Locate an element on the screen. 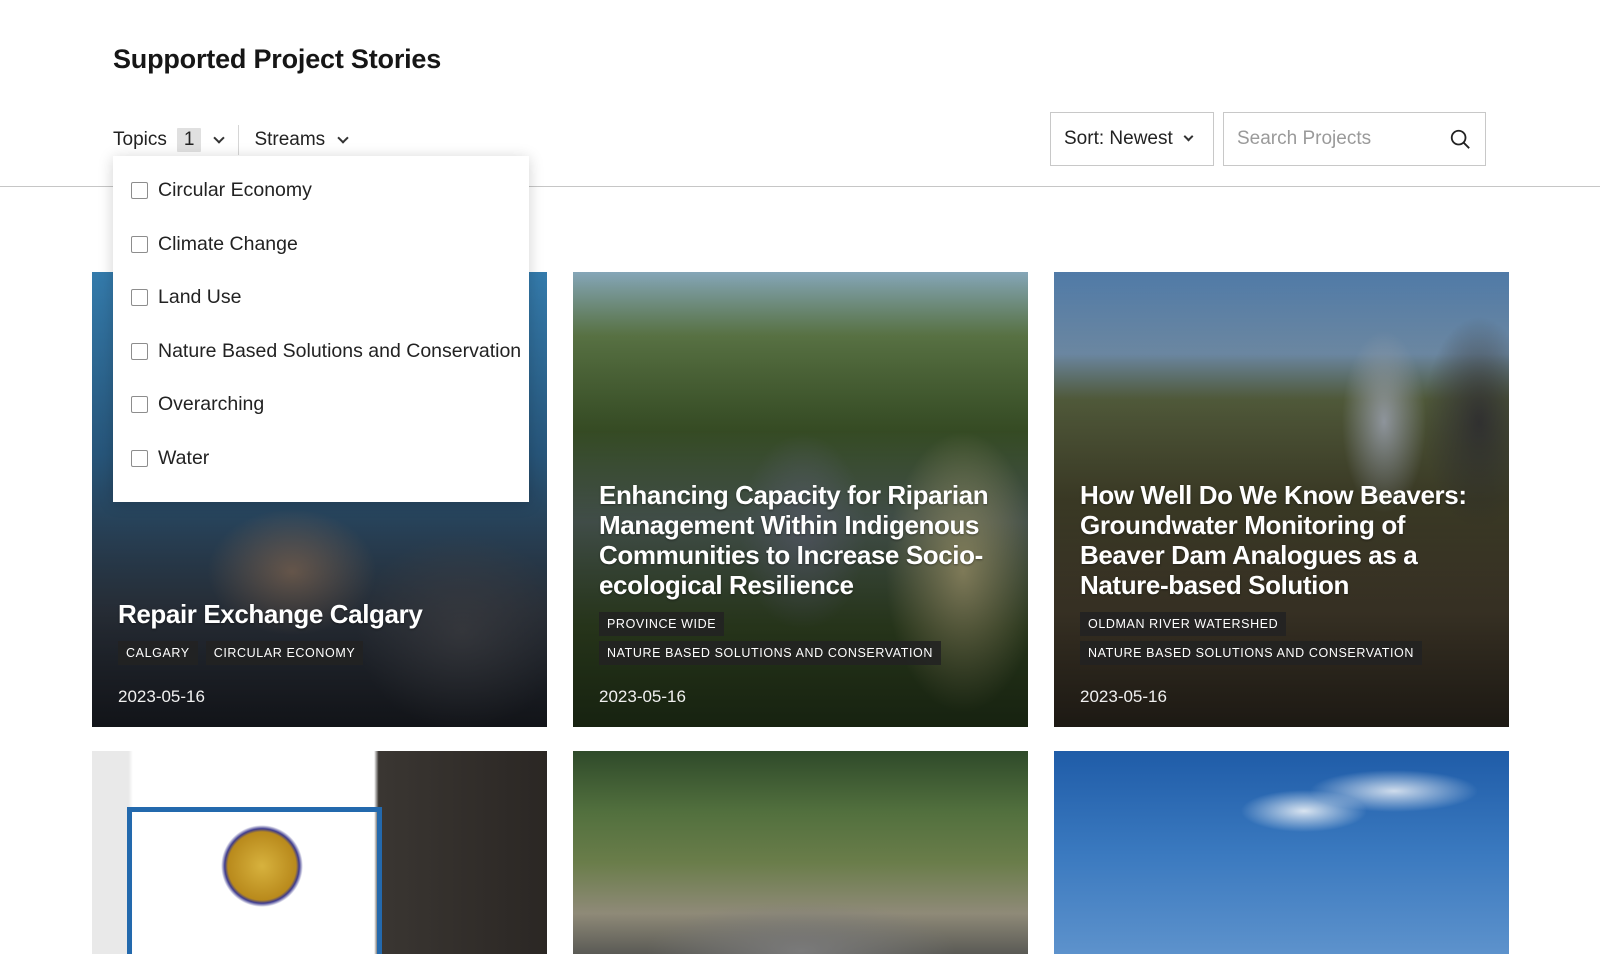 Image resolution: width=1600 pixels, height=954 pixels. streams-filter-label: Streams is located at coordinates (290, 139).